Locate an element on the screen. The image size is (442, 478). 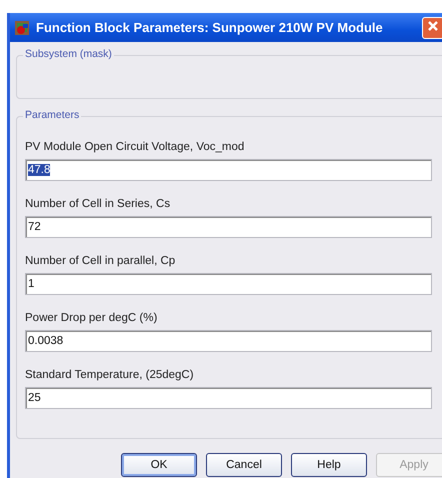
input-field: 0.0038 is located at coordinates (228, 341).